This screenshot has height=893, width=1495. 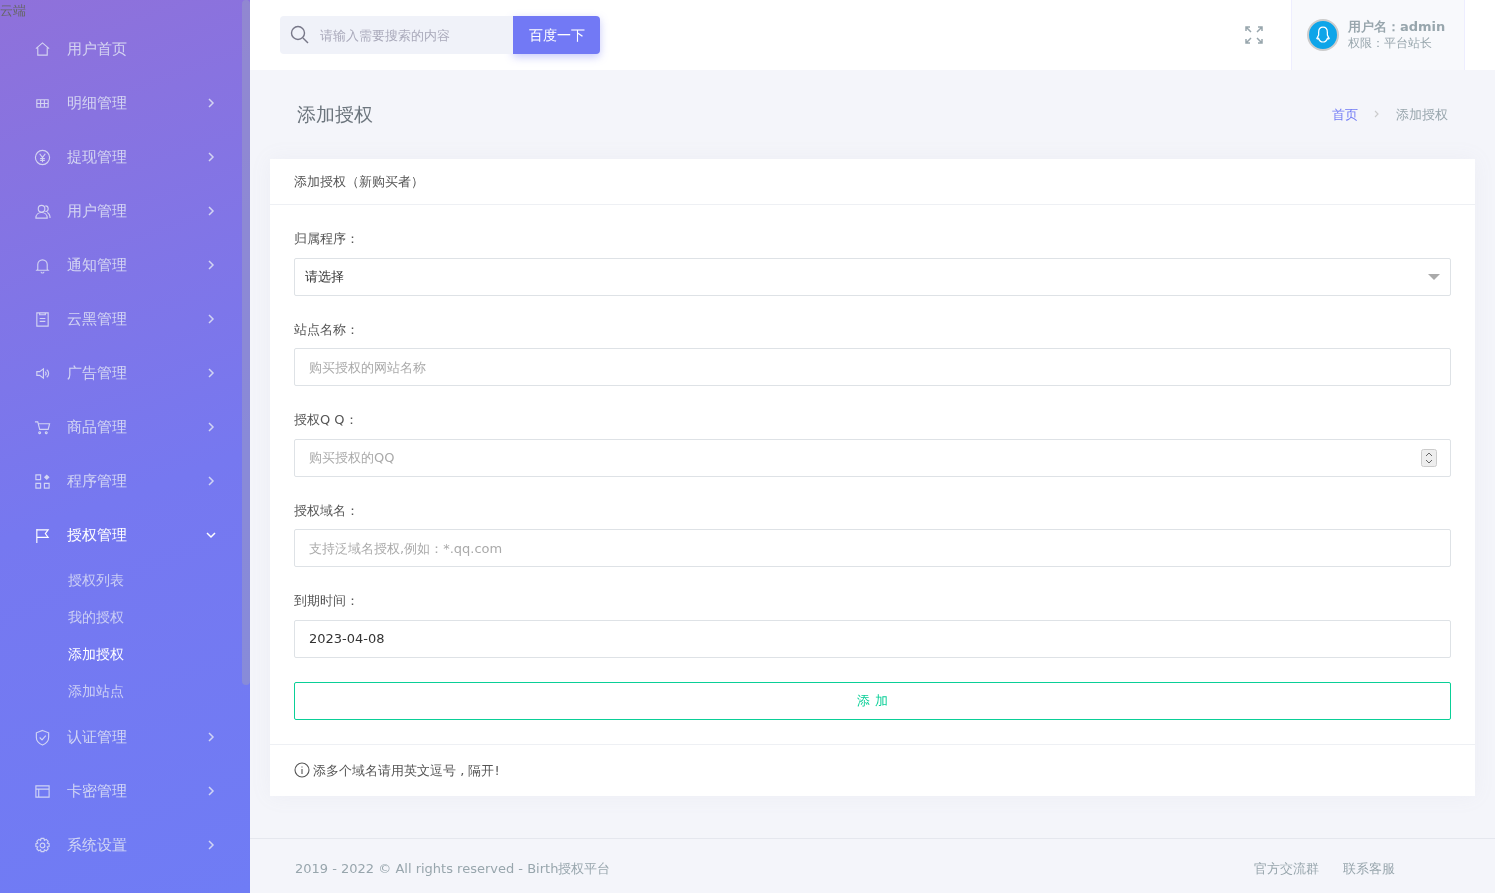 What do you see at coordinates (125, 580) in the screenshot?
I see `submenu-item: 授权列表` at bounding box center [125, 580].